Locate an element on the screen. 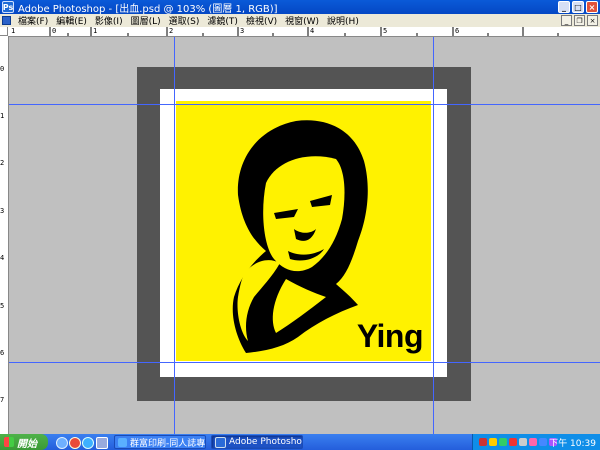  media-icon is located at coordinates (75, 443).